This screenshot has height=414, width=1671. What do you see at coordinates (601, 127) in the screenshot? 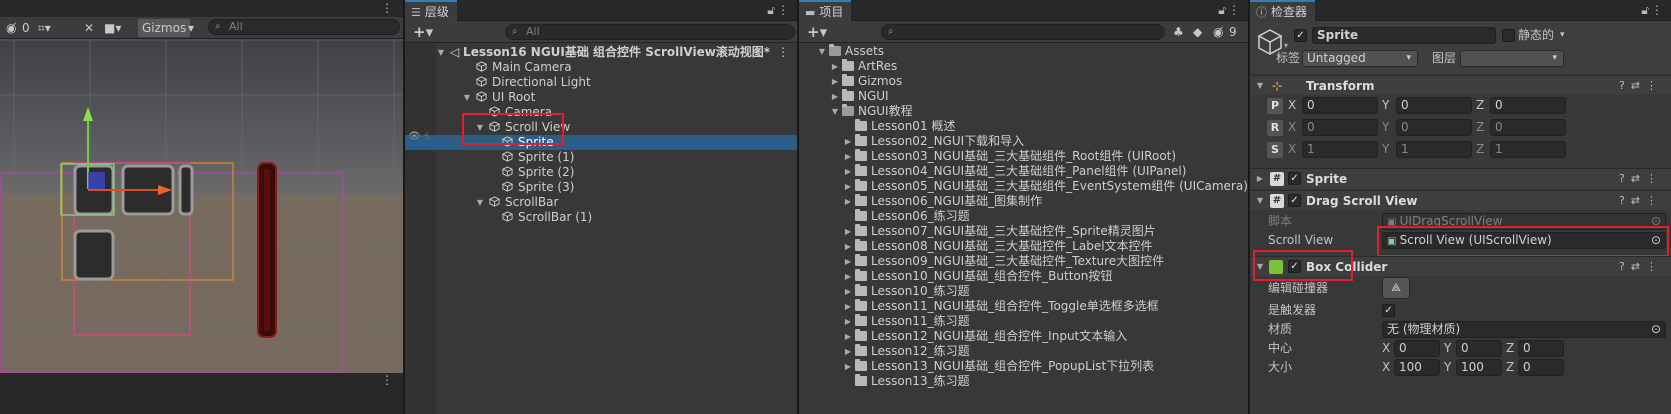
I see `hierarchy-row: ▼ Scroll View` at bounding box center [601, 127].